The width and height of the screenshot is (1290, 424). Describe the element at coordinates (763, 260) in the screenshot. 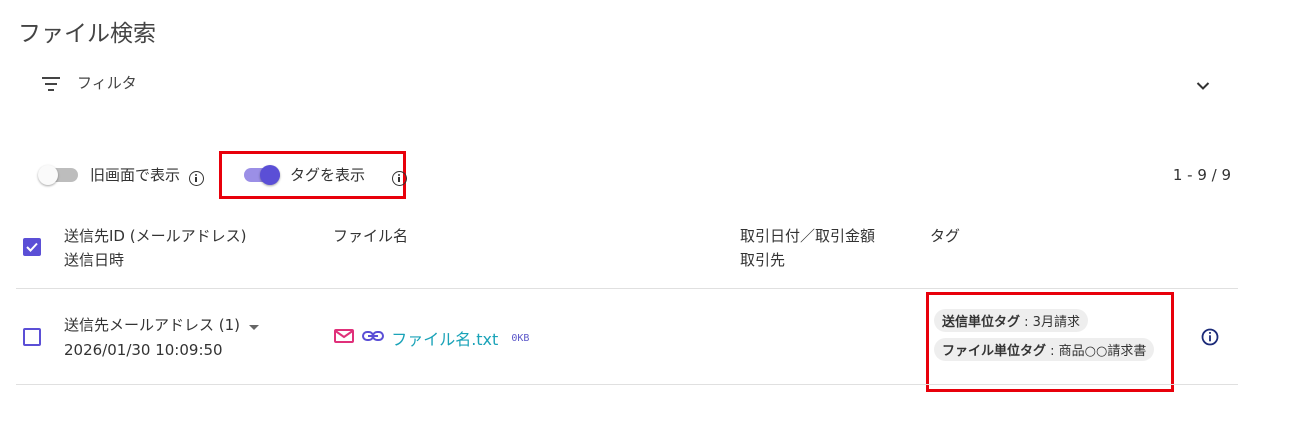

I see `deal-header-line2: 取引先` at that location.